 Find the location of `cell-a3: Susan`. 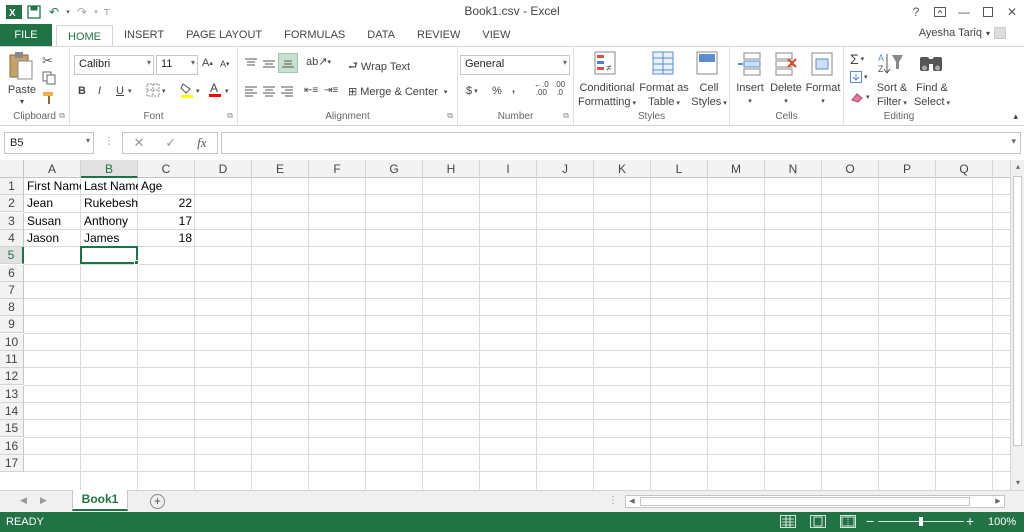

cell-a3: Susan is located at coordinates (52, 221).